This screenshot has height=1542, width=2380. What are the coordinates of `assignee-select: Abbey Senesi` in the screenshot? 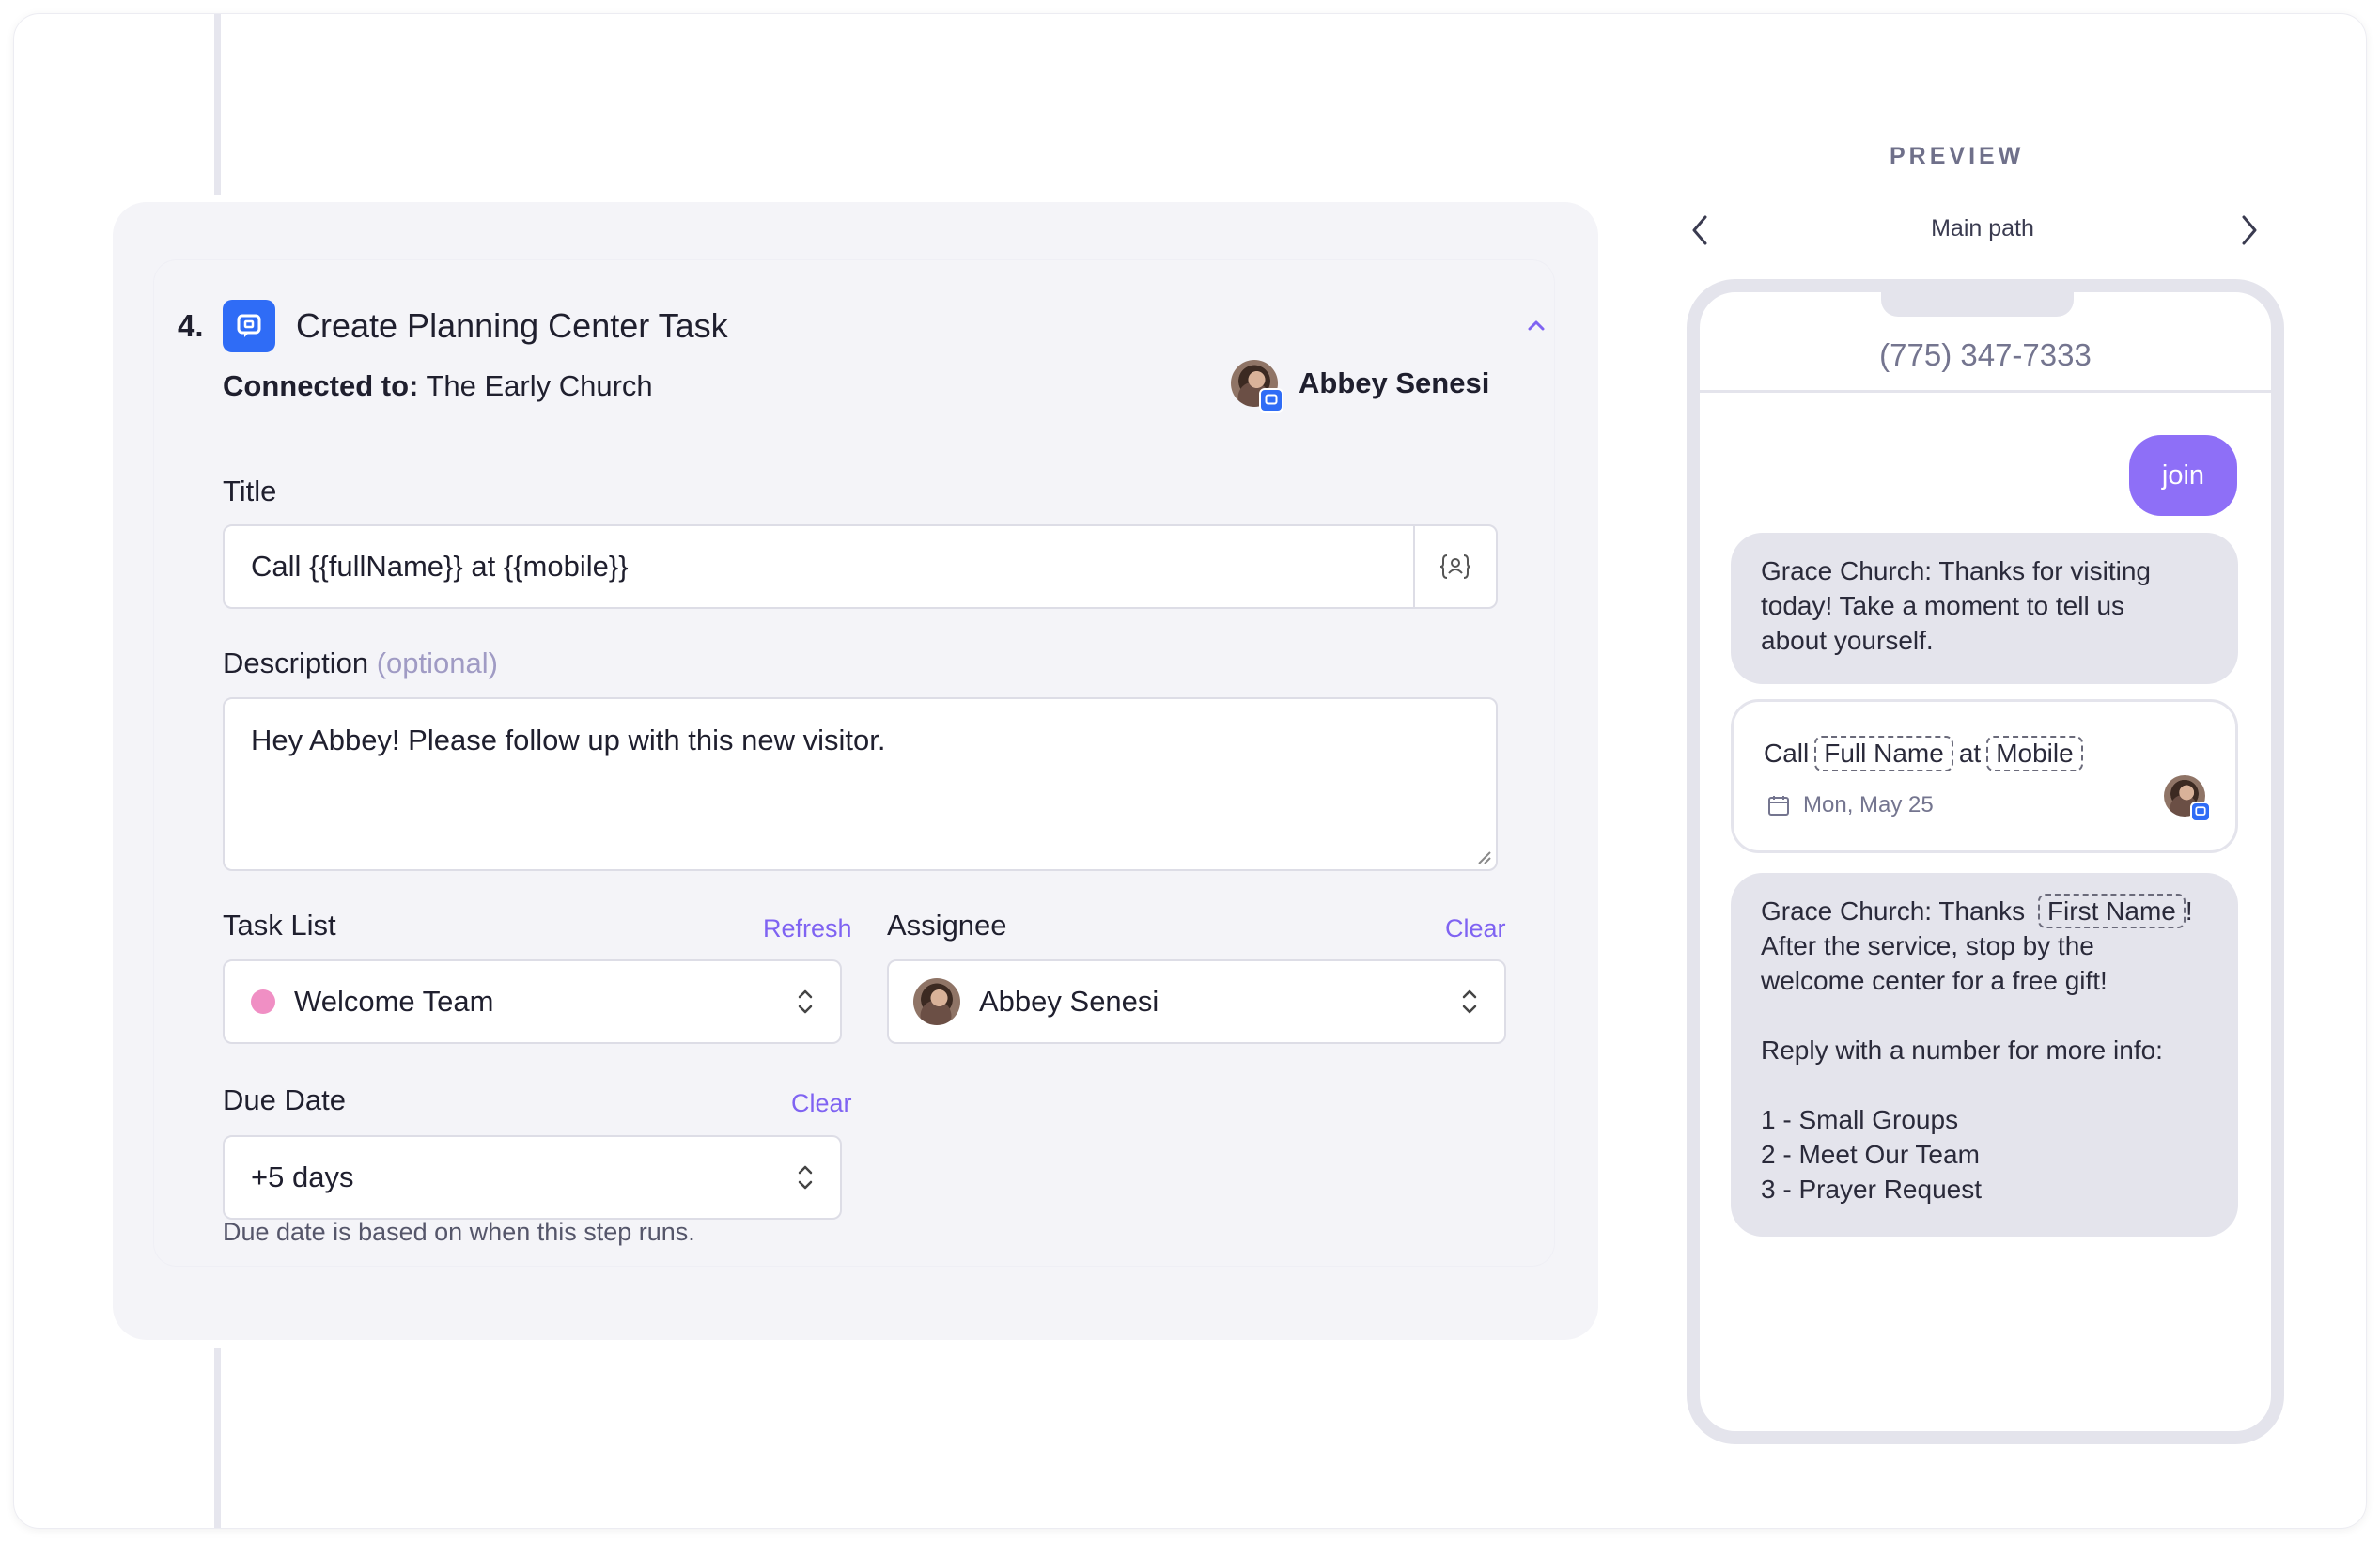 It's located at (1196, 1001).